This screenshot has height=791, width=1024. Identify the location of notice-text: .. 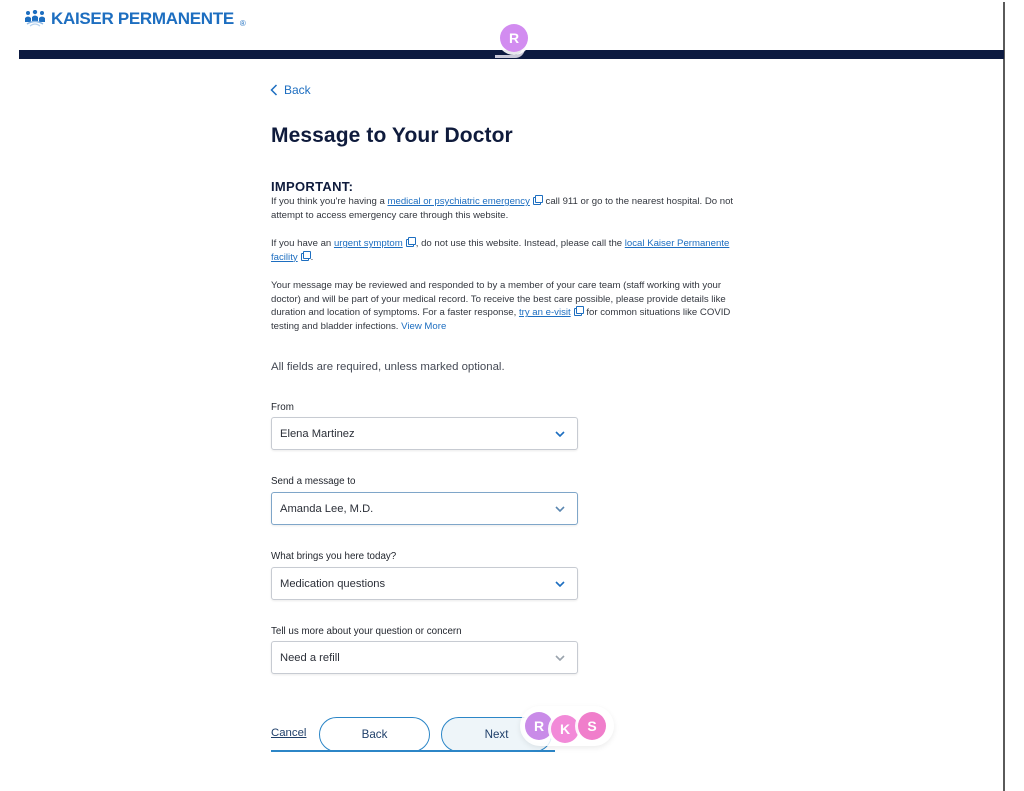
(312, 257).